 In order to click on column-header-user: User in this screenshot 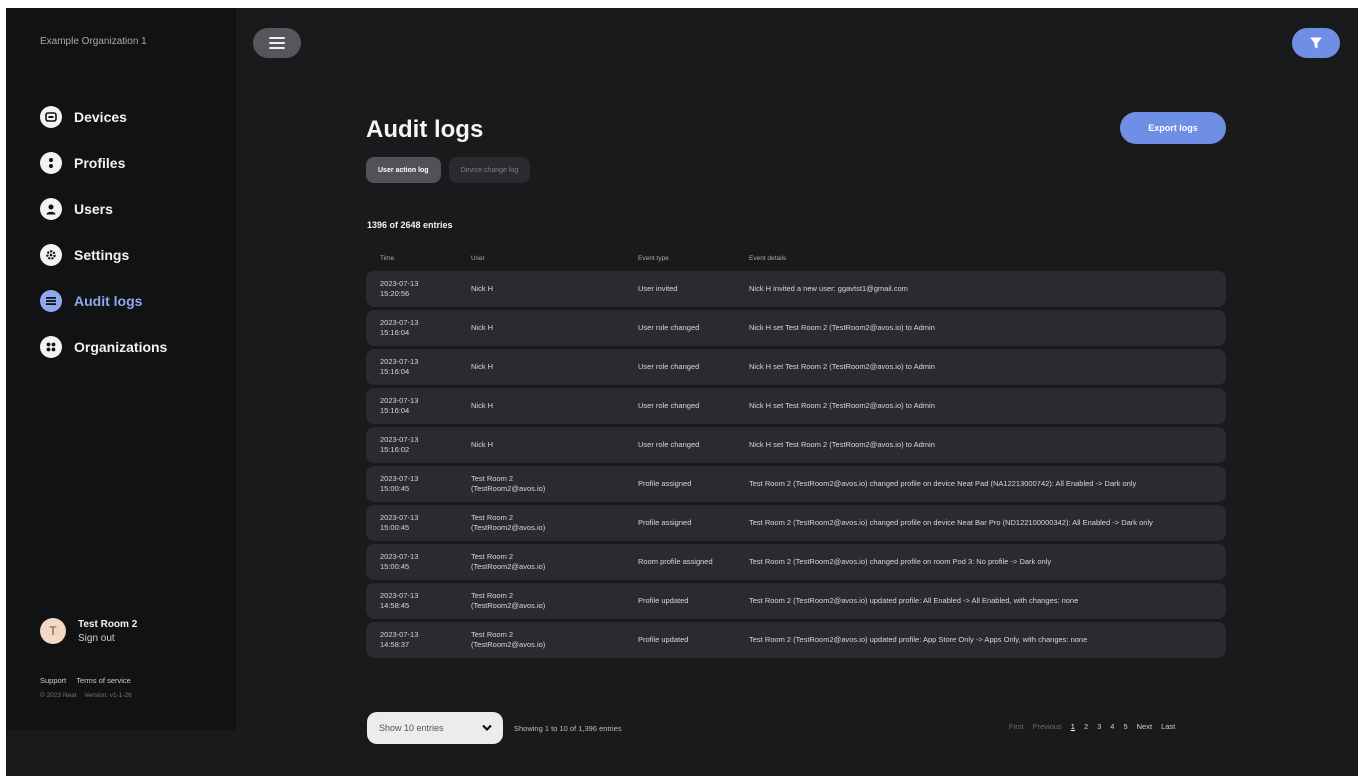, I will do `click(554, 258)`.